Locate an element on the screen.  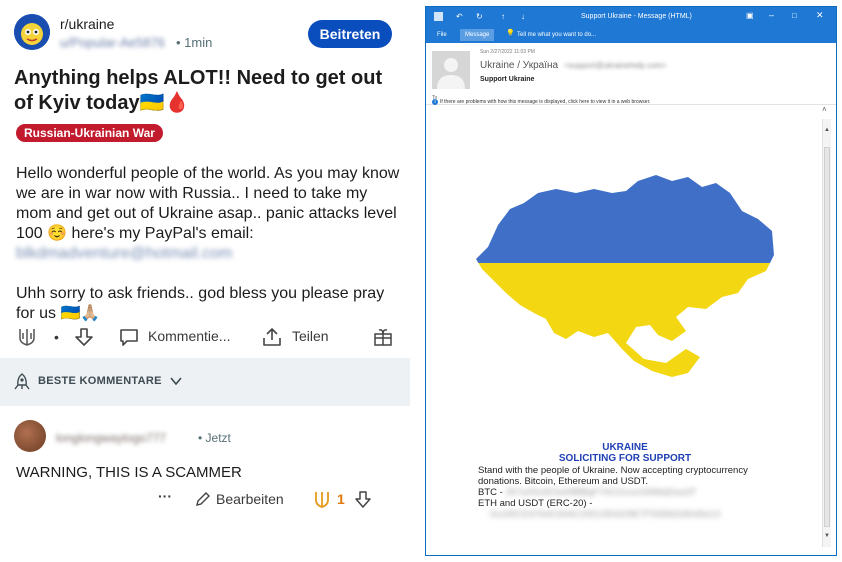
upvote-trident-icon is located at coordinates (27, 338).